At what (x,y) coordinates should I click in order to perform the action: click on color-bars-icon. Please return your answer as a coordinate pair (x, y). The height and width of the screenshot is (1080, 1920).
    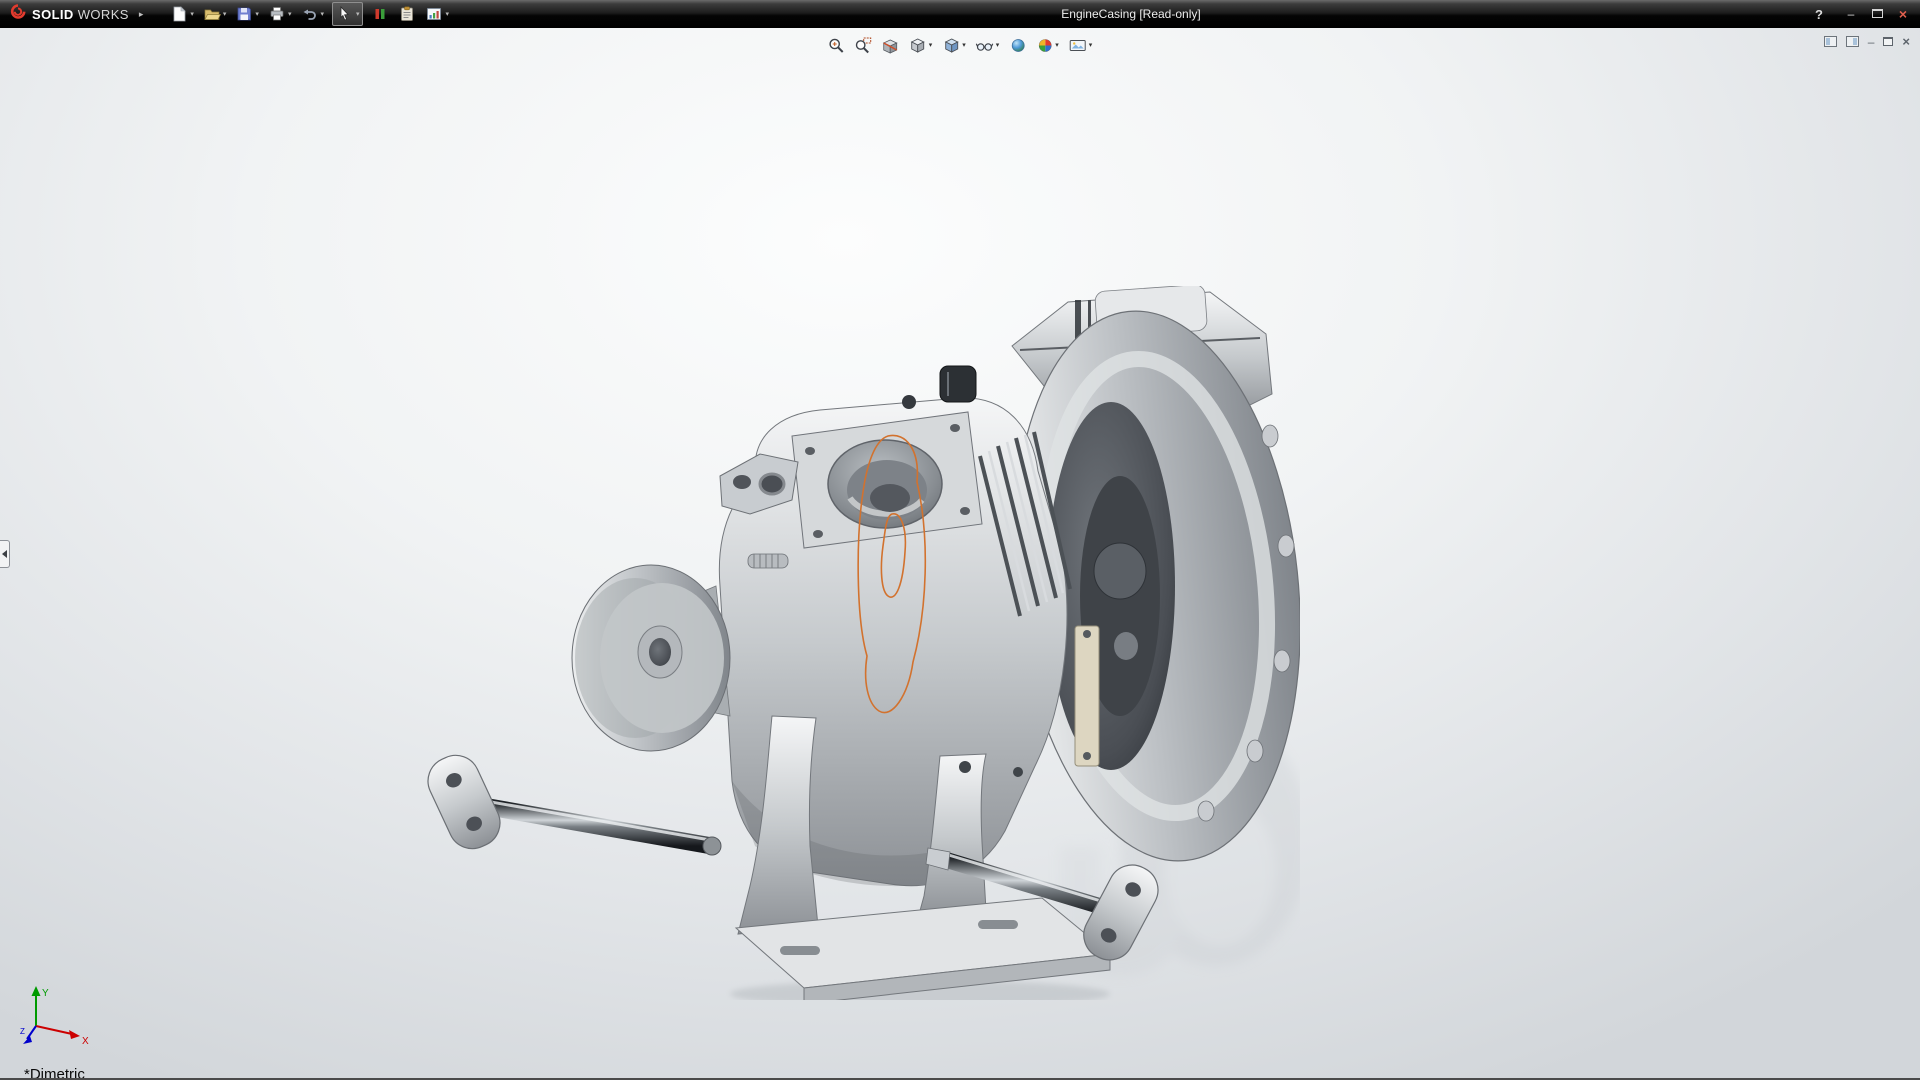
    Looking at the image, I should click on (380, 14).